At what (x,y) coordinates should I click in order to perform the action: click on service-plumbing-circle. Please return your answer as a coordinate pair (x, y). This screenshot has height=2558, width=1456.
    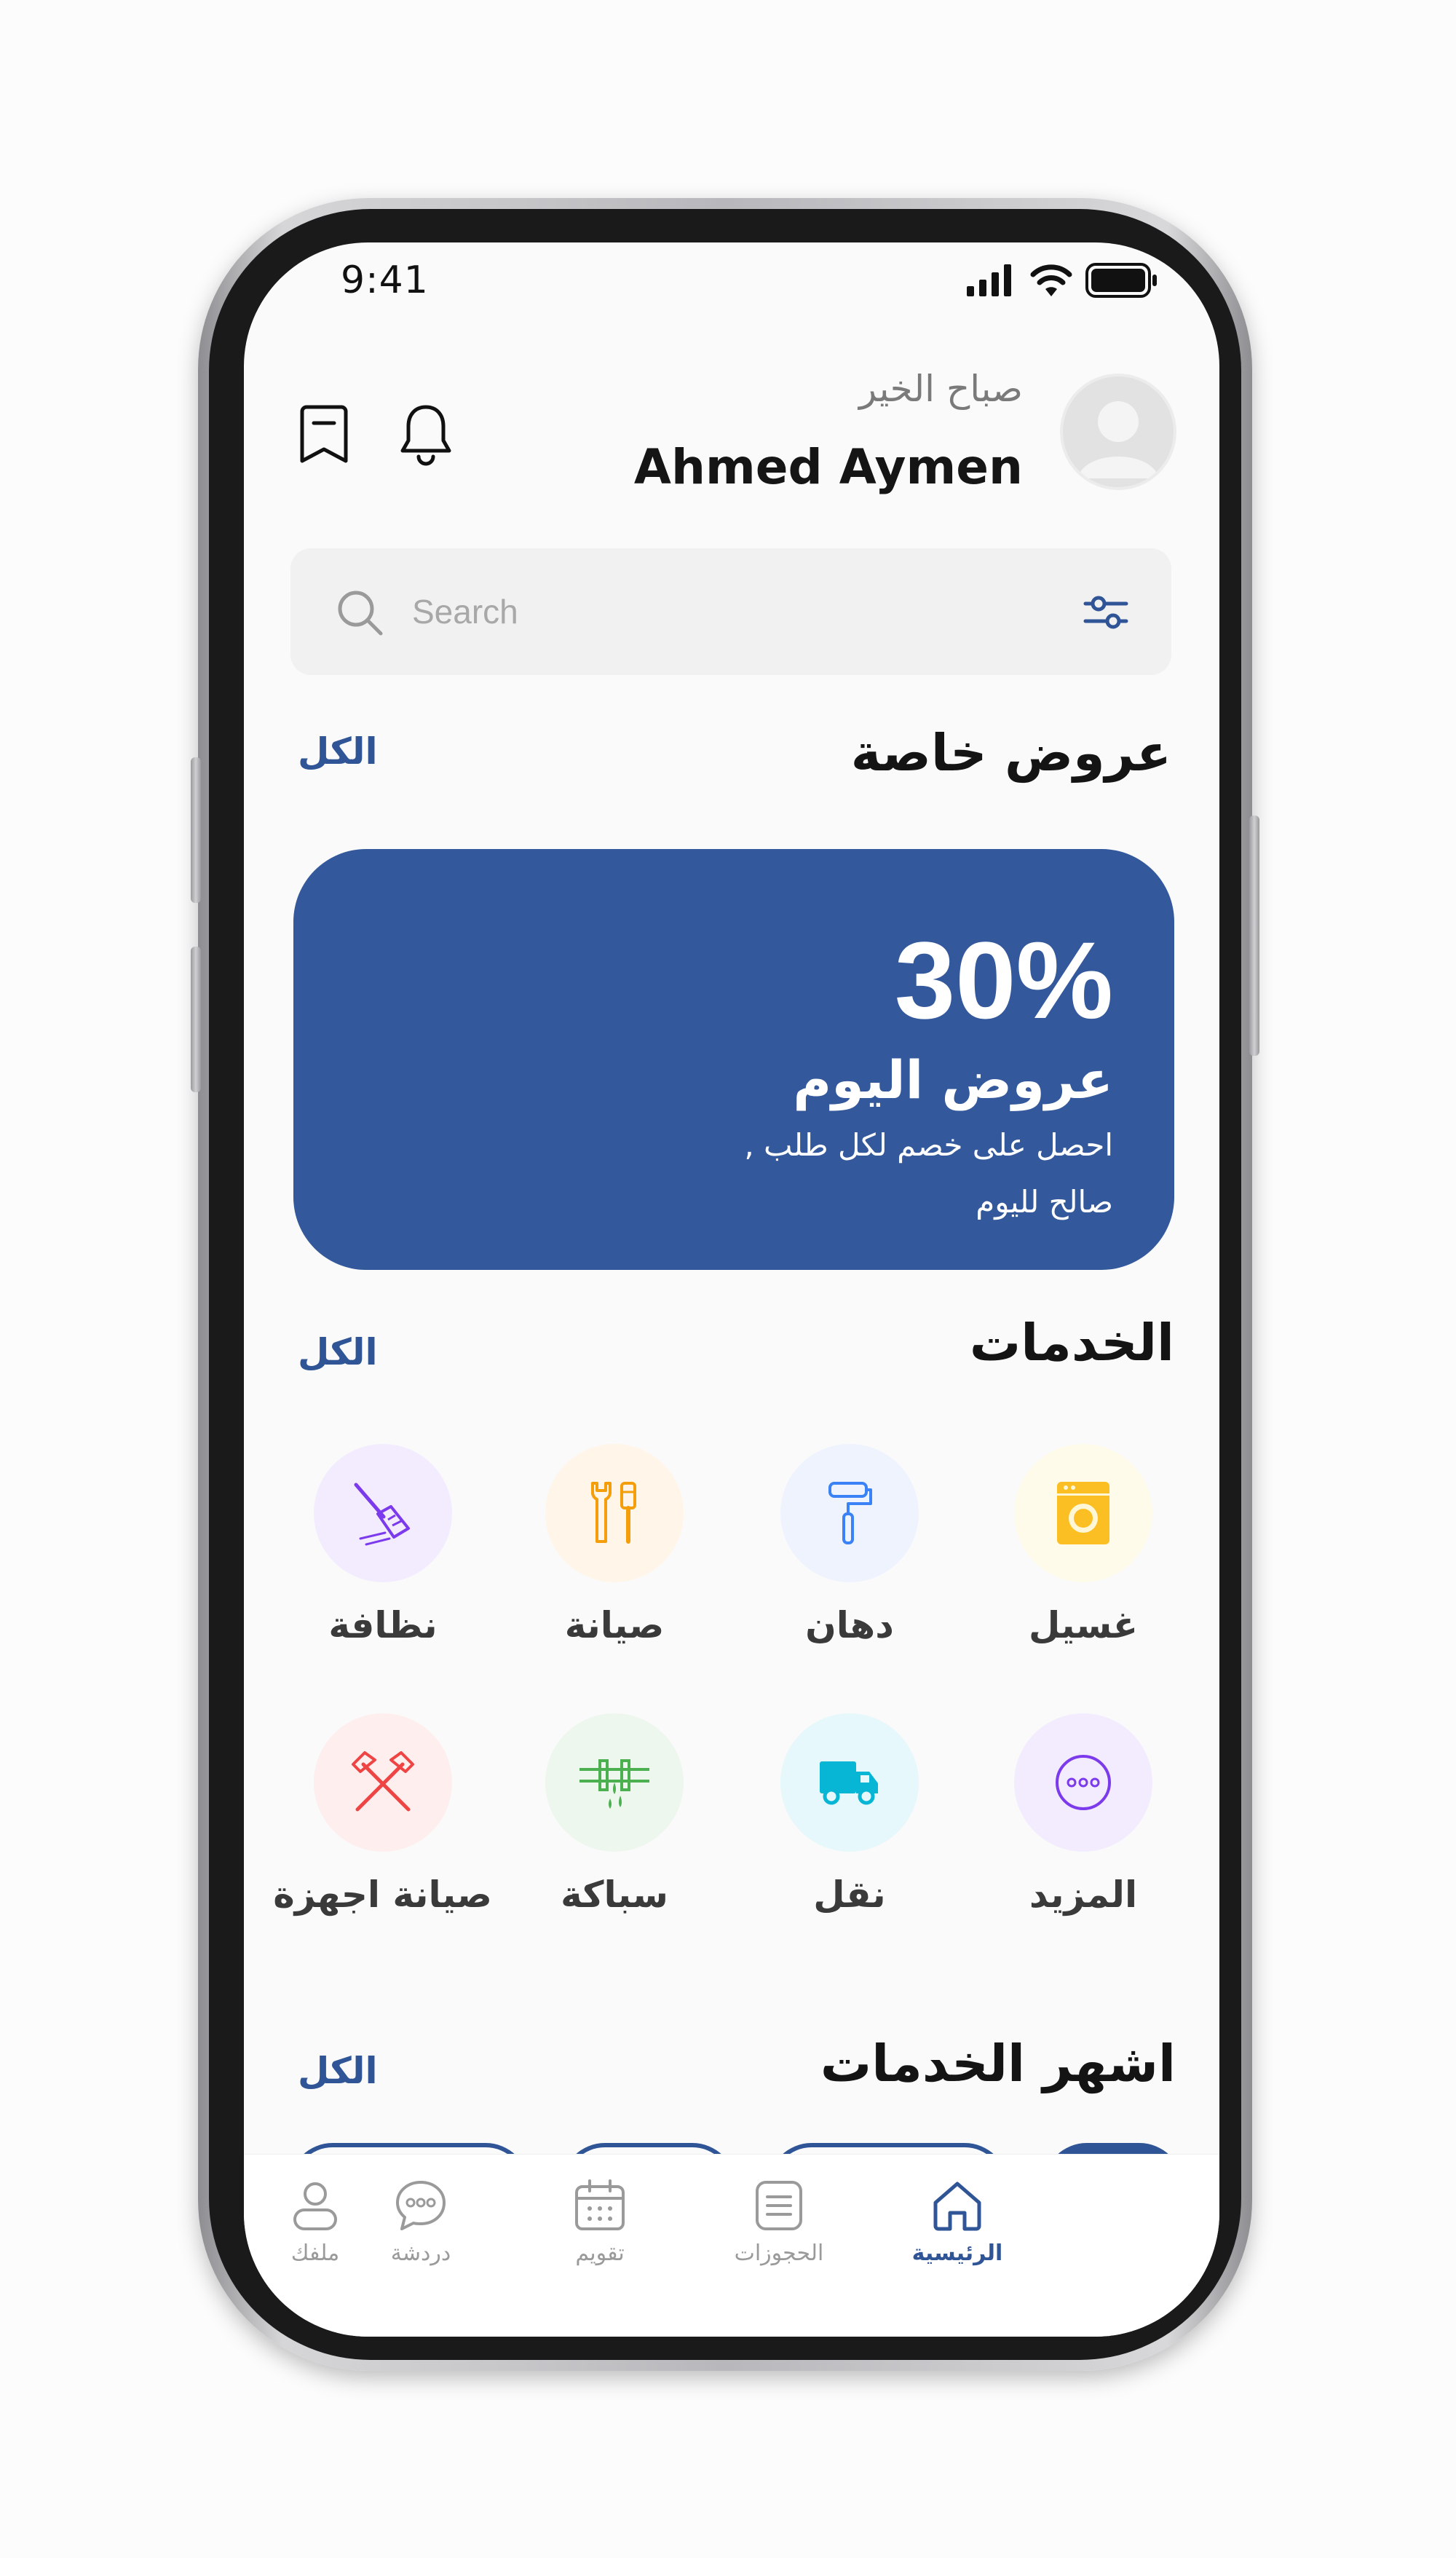
    Looking at the image, I should click on (614, 1782).